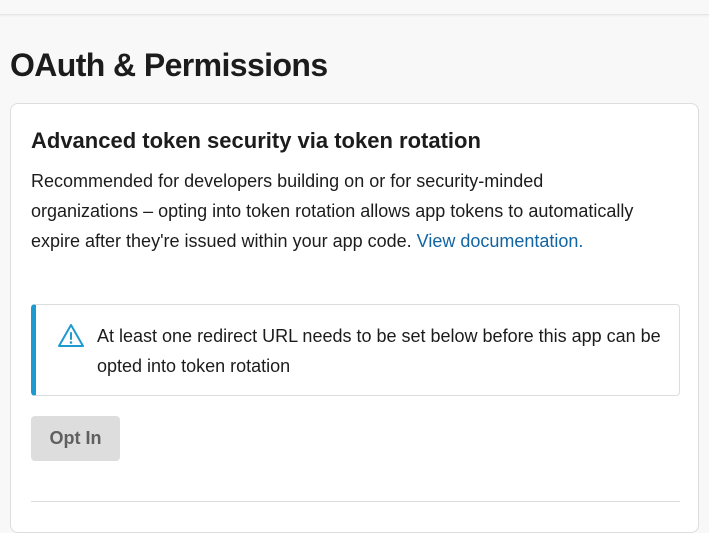  What do you see at coordinates (169, 65) in the screenshot?
I see `page-title: OAuth & Permissions` at bounding box center [169, 65].